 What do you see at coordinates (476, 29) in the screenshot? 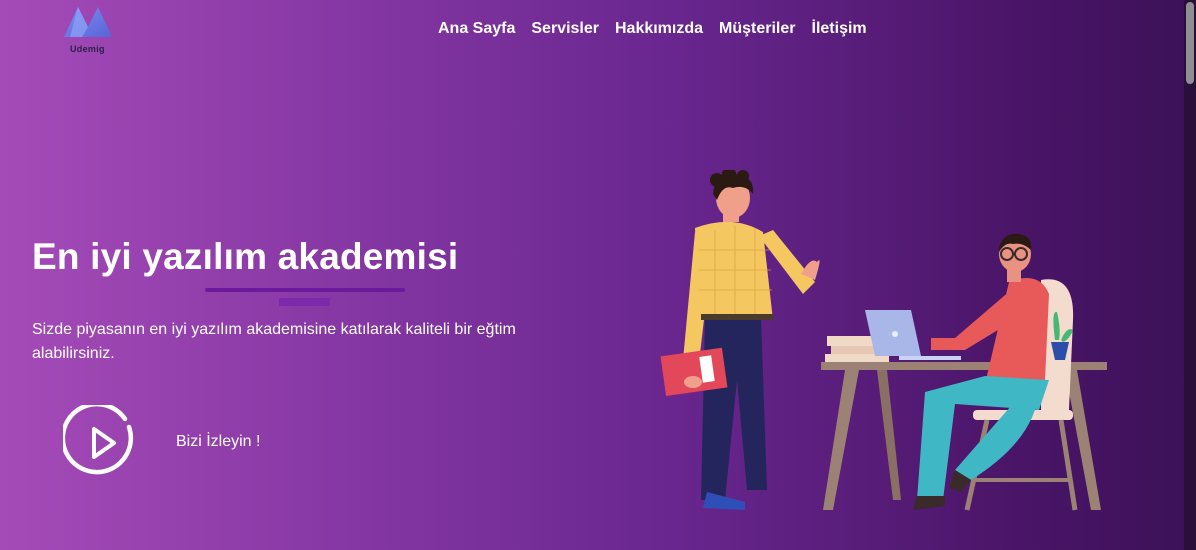
I see `nav-item-home: Ana Sayfa` at bounding box center [476, 29].